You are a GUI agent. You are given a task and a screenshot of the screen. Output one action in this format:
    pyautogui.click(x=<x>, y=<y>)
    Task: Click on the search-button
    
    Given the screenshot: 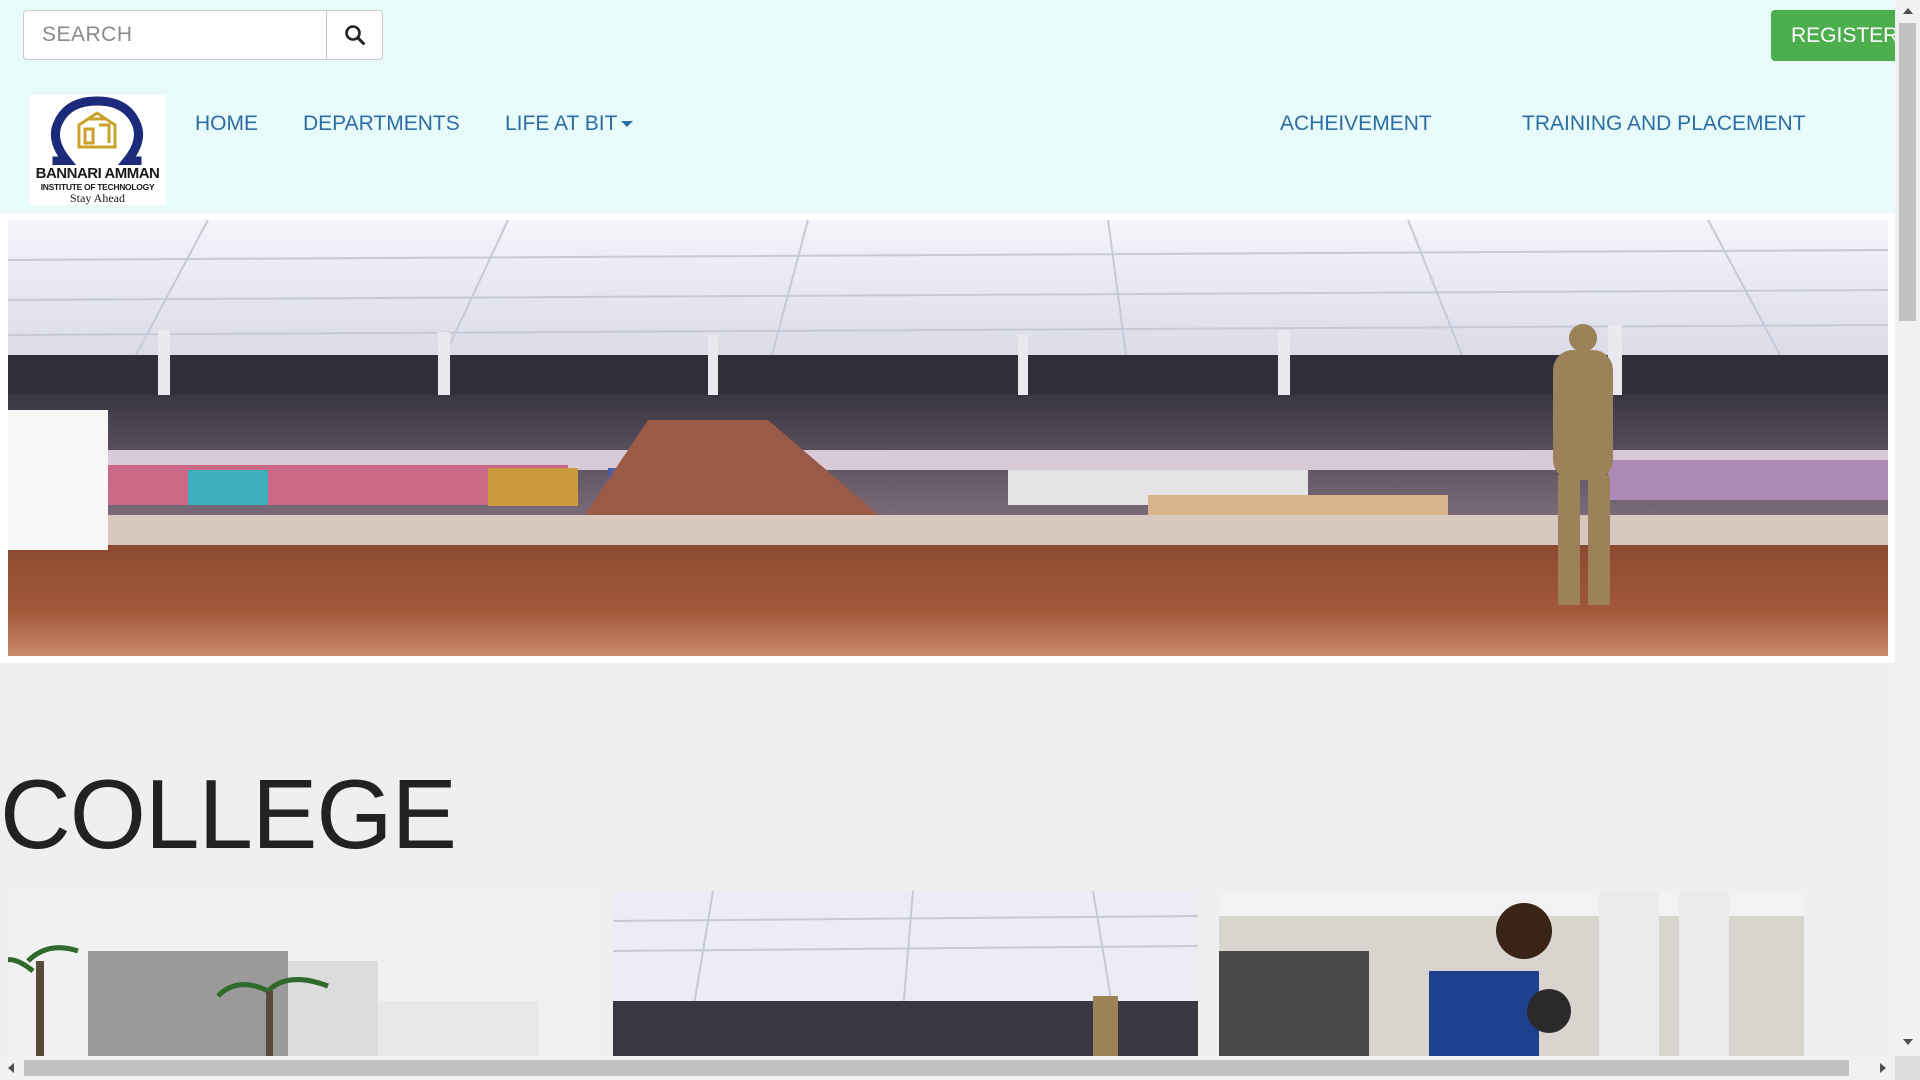 What is the action you would take?
    pyautogui.click(x=354, y=35)
    